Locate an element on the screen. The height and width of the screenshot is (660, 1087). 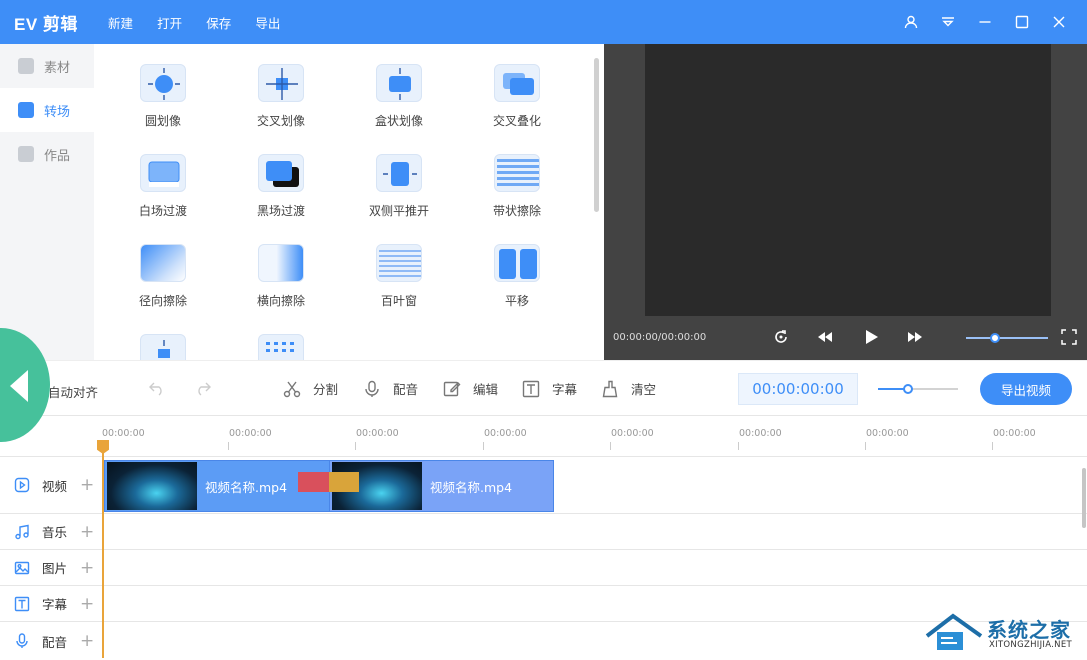
add-video-button: + is located at coordinates (87, 485).